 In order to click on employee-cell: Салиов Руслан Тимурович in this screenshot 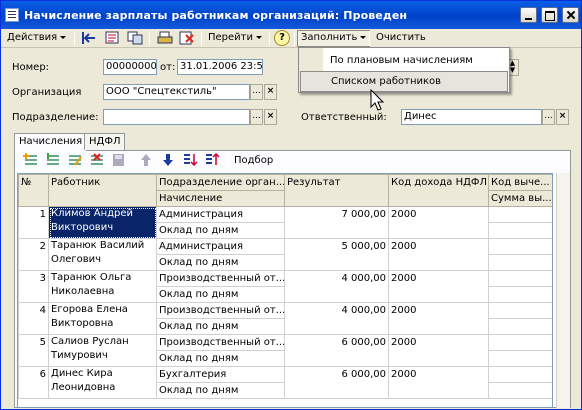, I will do `click(102, 350)`.